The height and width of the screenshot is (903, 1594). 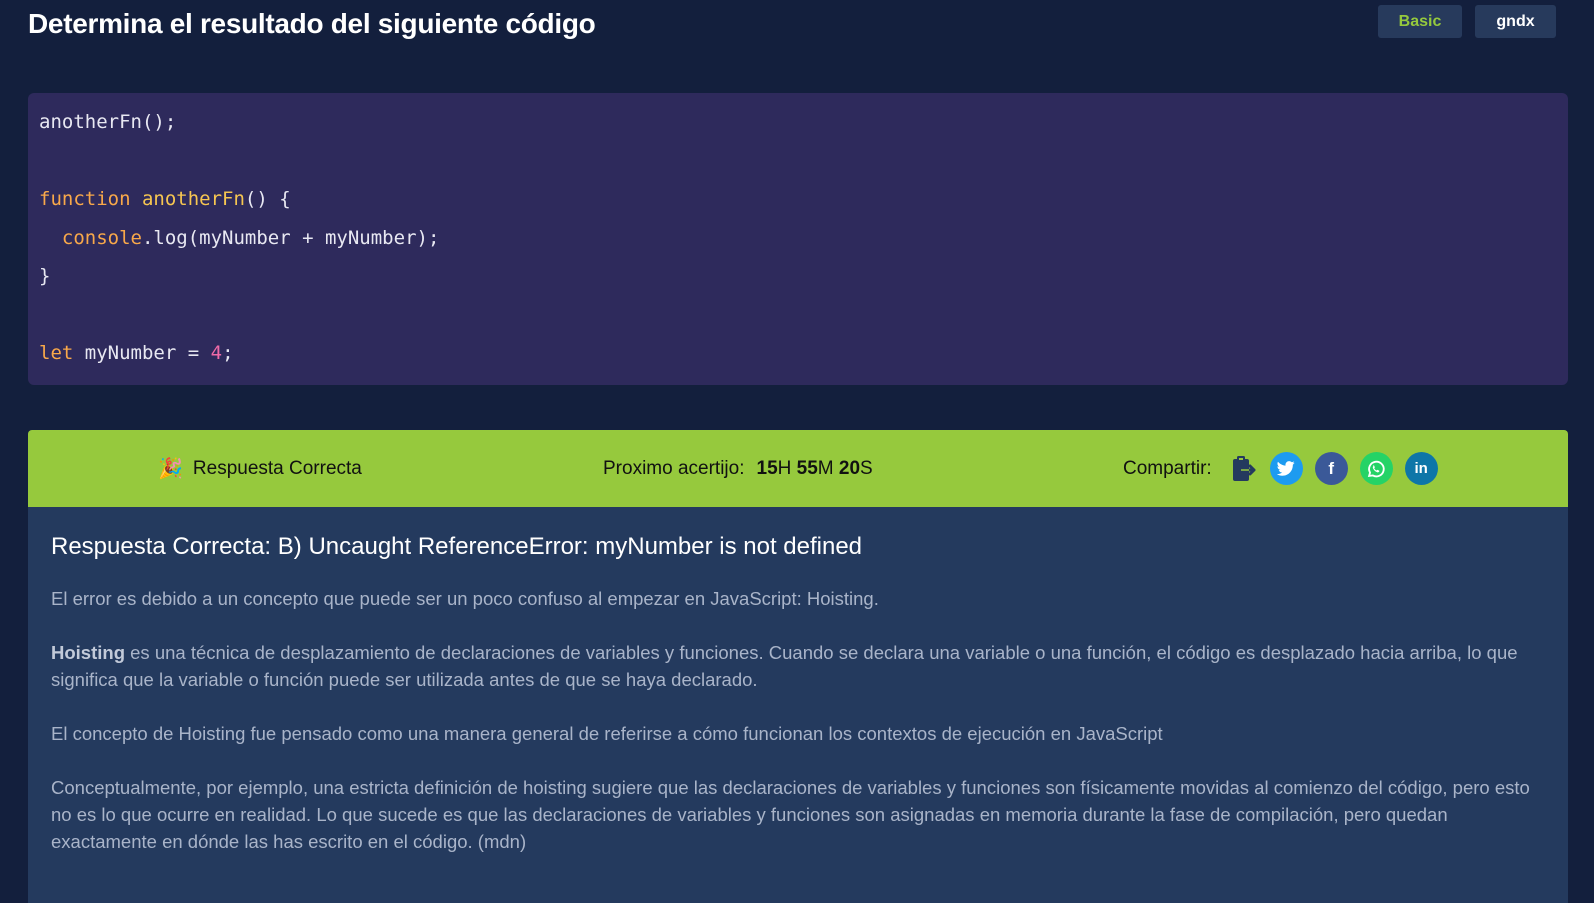 I want to click on code-text: .log(myNumber + myNumber);, so click(x=290, y=237).